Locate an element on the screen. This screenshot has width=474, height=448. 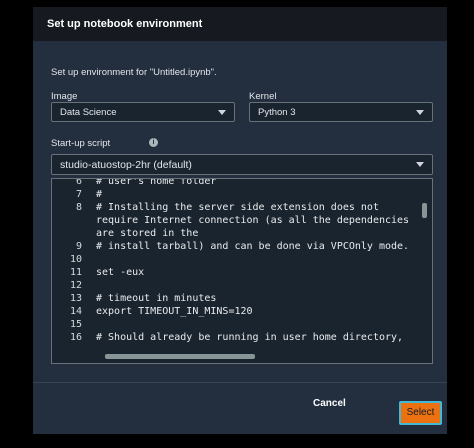
select-button: Select is located at coordinates (420, 413).